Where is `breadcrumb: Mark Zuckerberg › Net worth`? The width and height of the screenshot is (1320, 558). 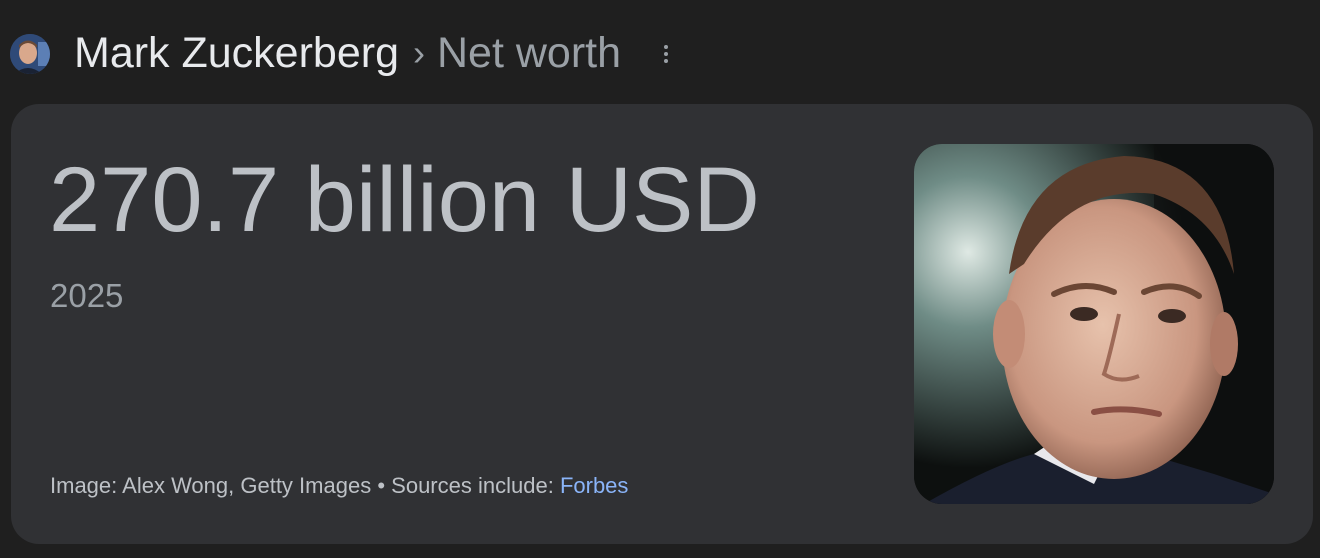
breadcrumb: Mark Zuckerberg › Net worth is located at coordinates (347, 53).